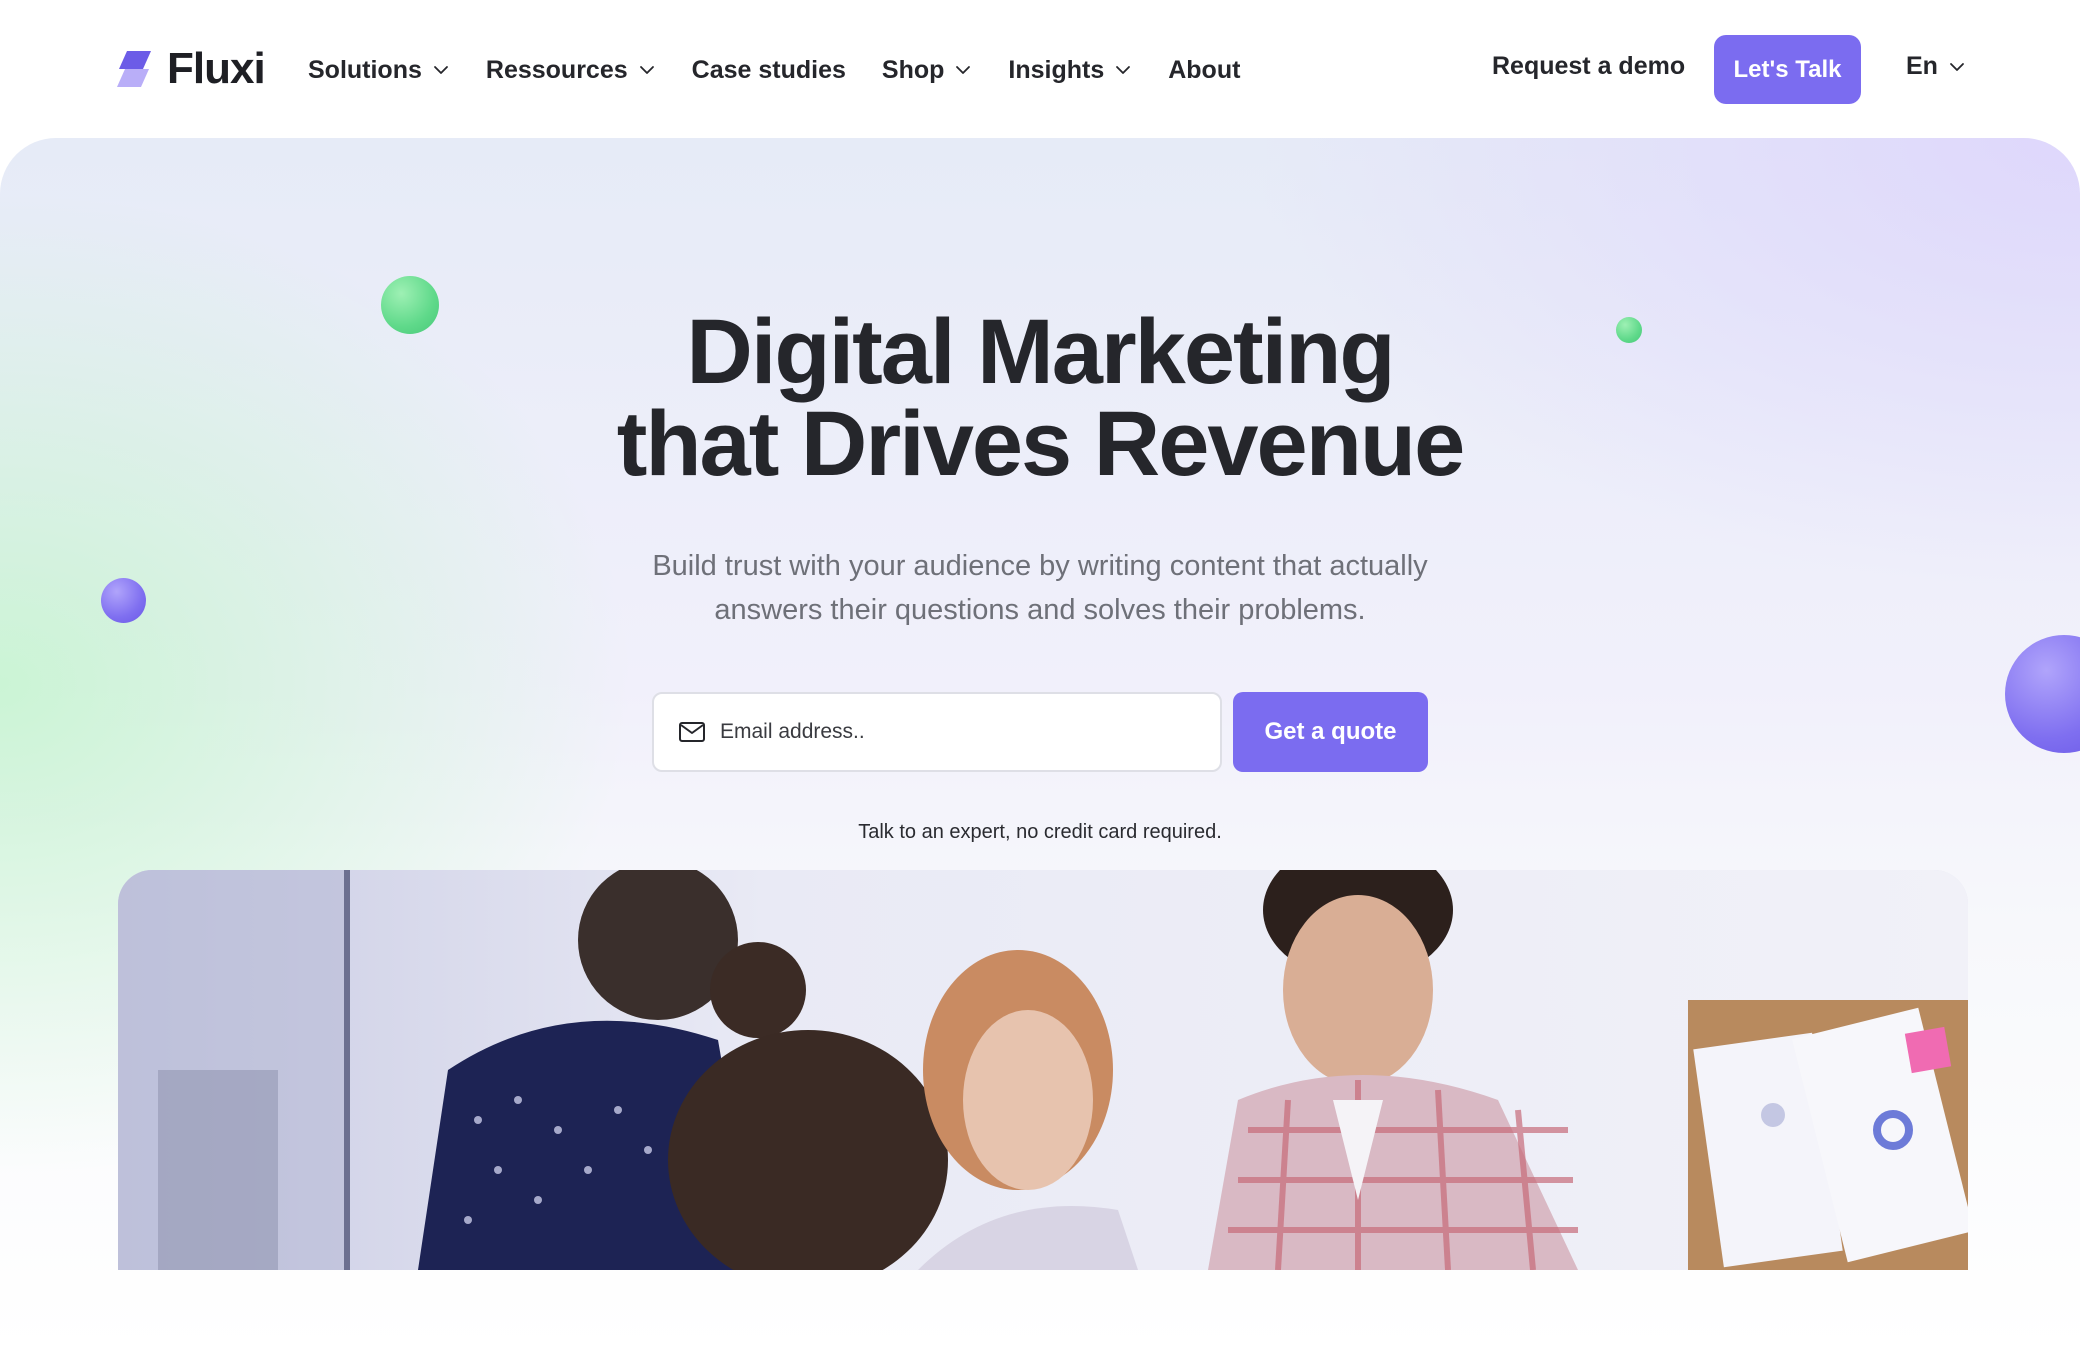 Image resolution: width=2080 pixels, height=1351 pixels. What do you see at coordinates (1056, 69) in the screenshot?
I see `nav-item-label: Insights` at bounding box center [1056, 69].